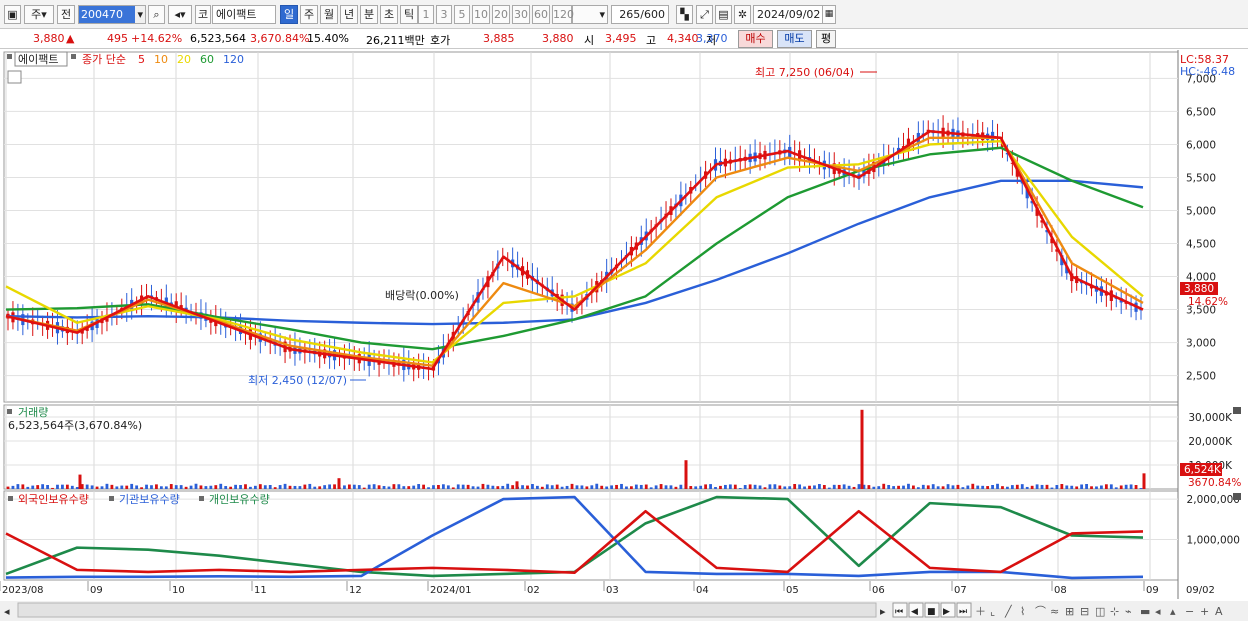 The image size is (1248, 621). I want to click on month-label: 08, so click(1060, 590).